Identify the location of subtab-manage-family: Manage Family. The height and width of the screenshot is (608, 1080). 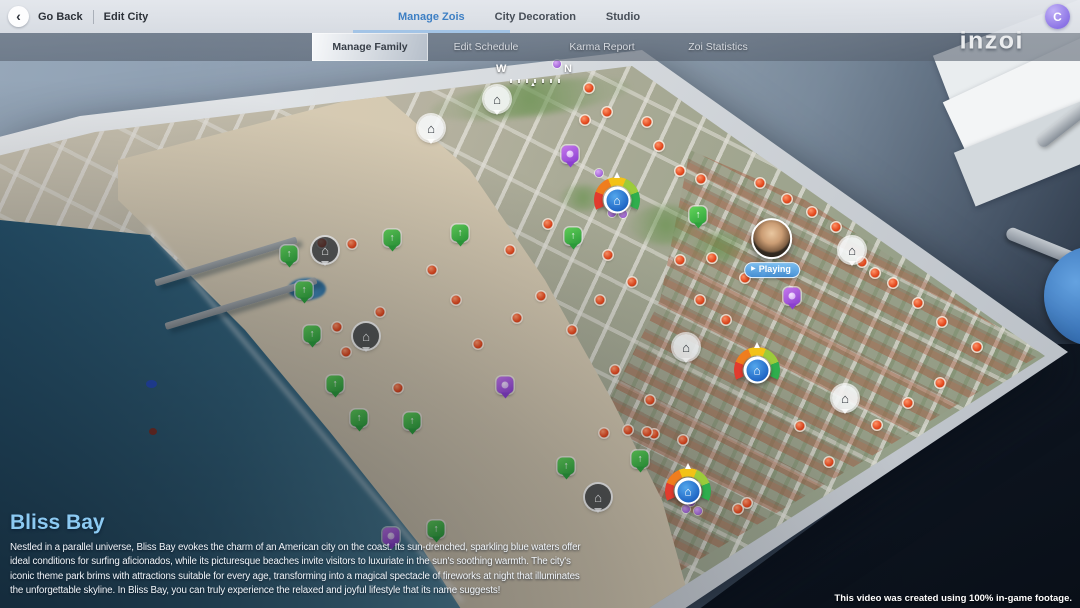
(370, 47).